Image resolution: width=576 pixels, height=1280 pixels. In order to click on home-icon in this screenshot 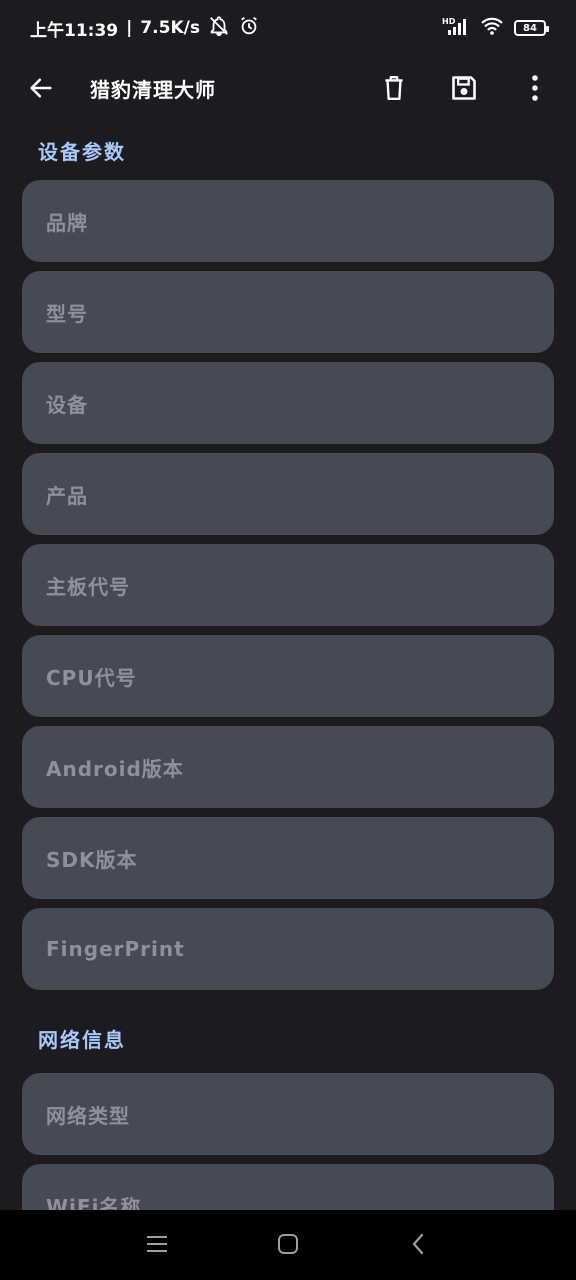, I will do `click(288, 1246)`.